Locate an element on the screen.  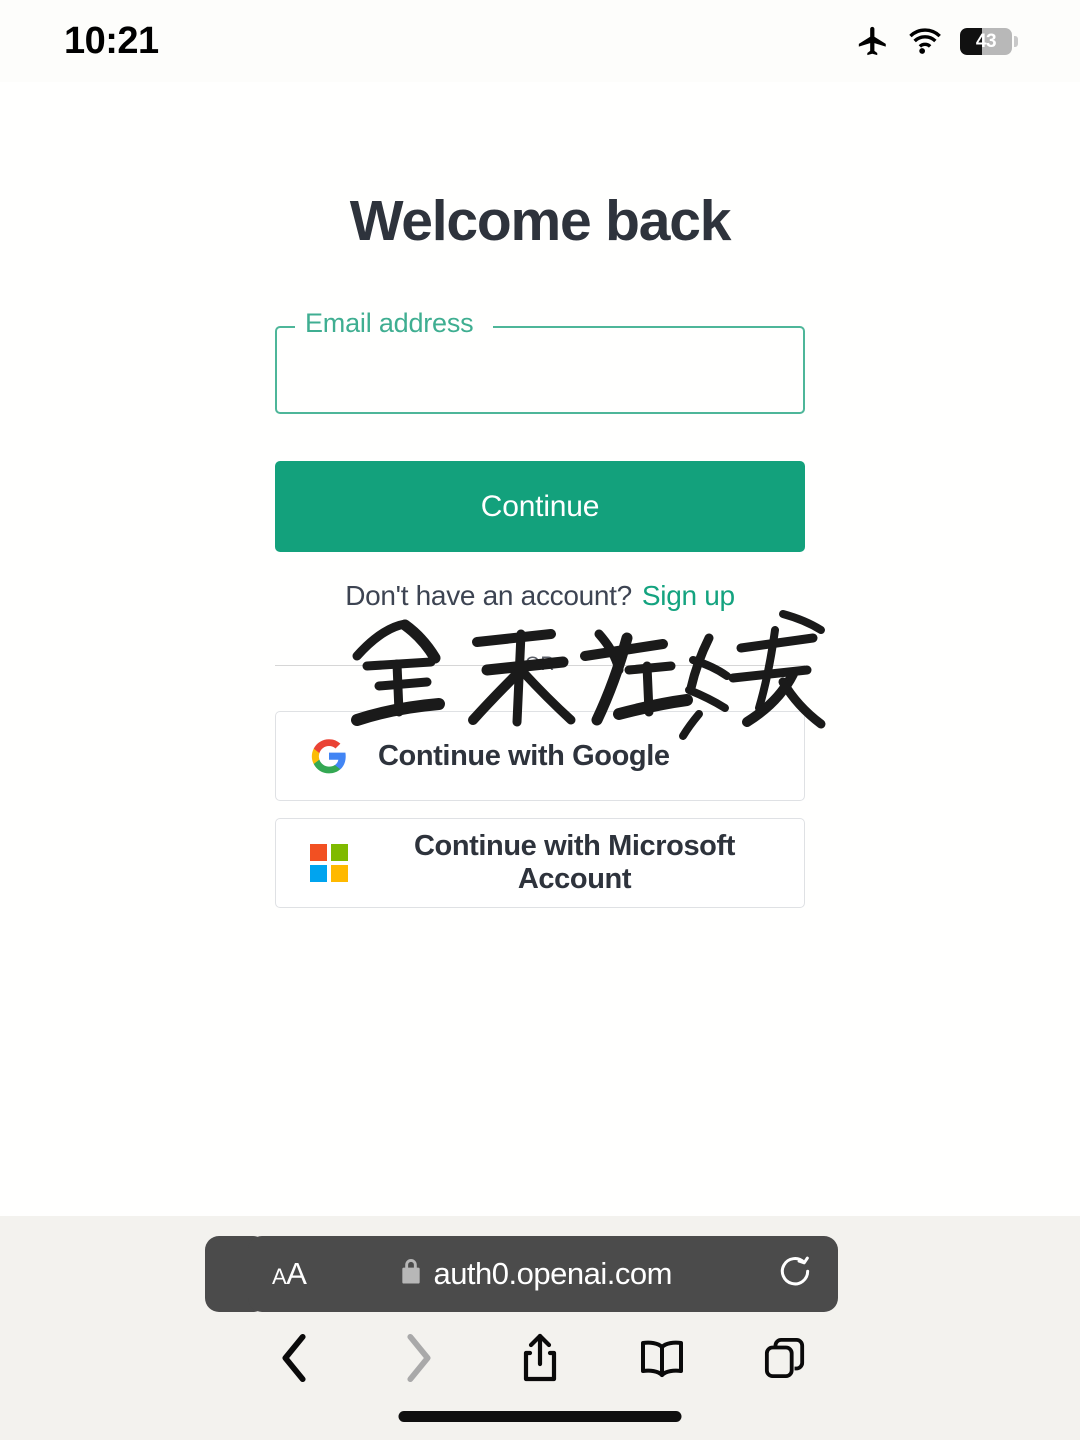
safari-toolbar is located at coordinates (540, 1358).